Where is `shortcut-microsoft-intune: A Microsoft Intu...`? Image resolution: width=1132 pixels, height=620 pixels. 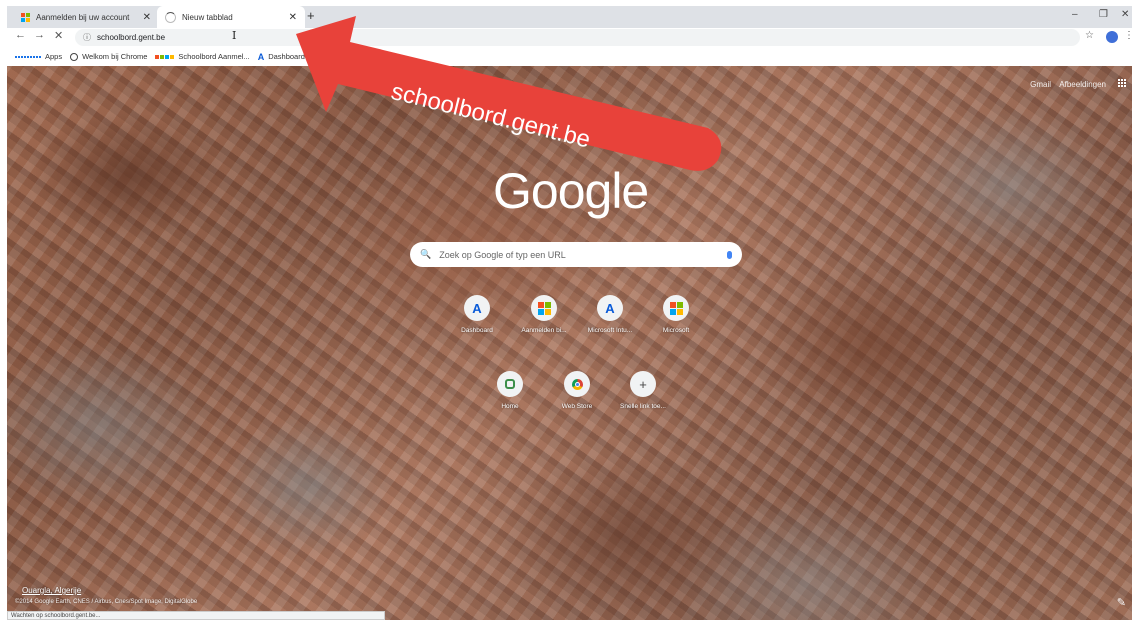
shortcut-microsoft-intune: A Microsoft Intu... is located at coordinates (610, 314).